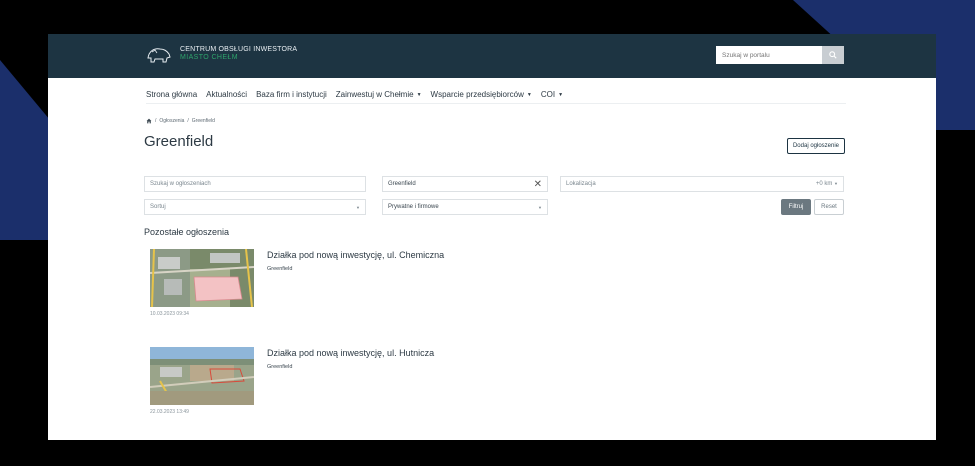  What do you see at coordinates (824, 184) in the screenshot?
I see `radius-value: +0 km` at bounding box center [824, 184].